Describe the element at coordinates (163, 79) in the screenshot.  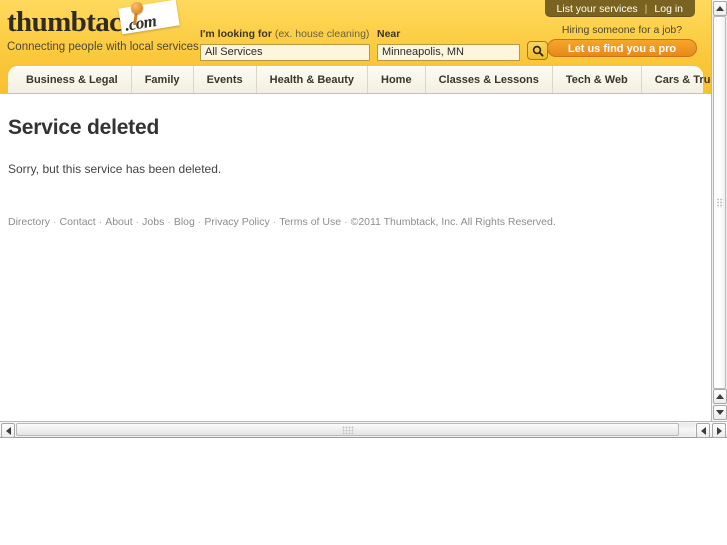
I see `nav-item-family: Family` at that location.